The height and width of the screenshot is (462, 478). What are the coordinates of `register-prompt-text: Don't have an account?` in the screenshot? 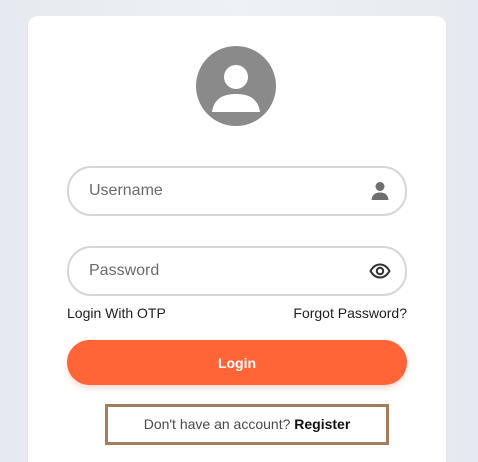 It's located at (219, 424).